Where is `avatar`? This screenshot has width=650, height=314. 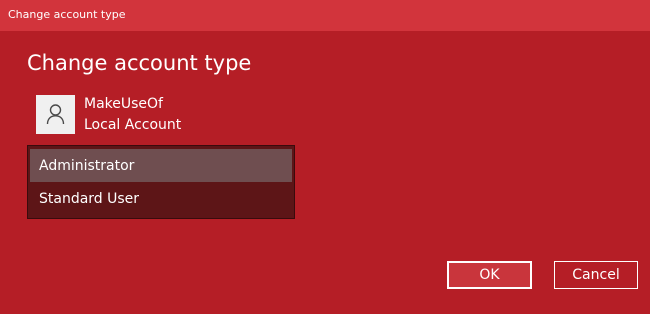
avatar is located at coordinates (55, 114).